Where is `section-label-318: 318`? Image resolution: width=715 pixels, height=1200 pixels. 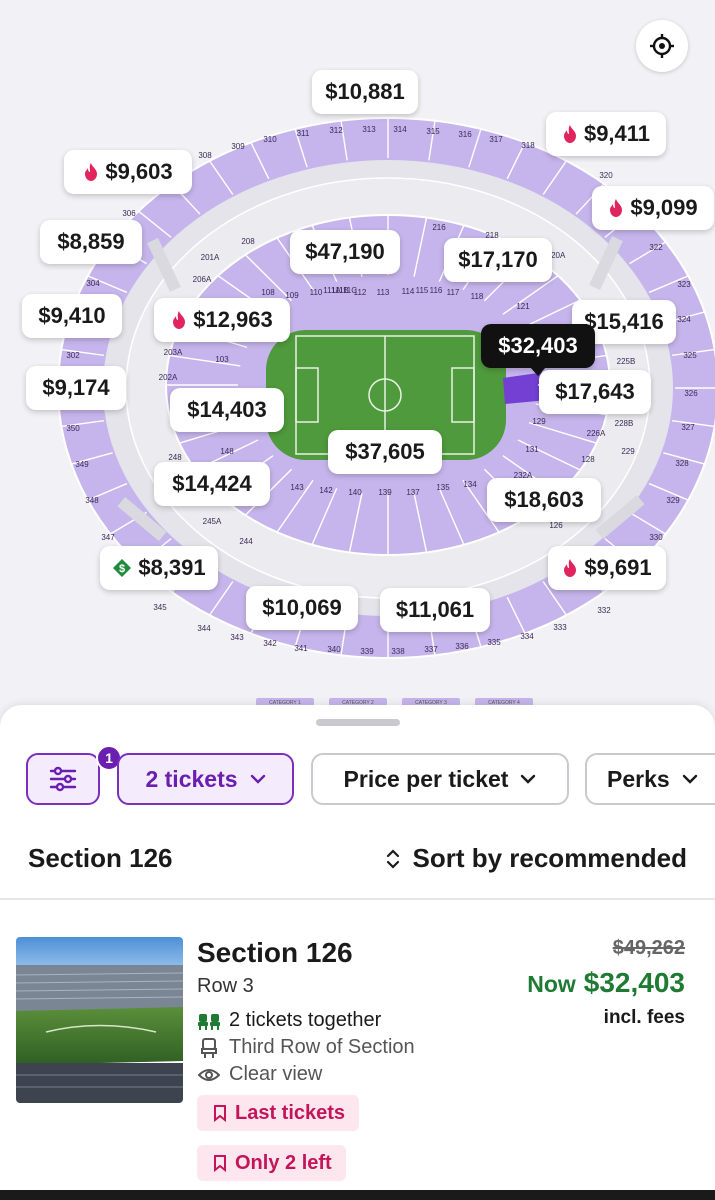
section-label-318: 318 is located at coordinates (528, 145).